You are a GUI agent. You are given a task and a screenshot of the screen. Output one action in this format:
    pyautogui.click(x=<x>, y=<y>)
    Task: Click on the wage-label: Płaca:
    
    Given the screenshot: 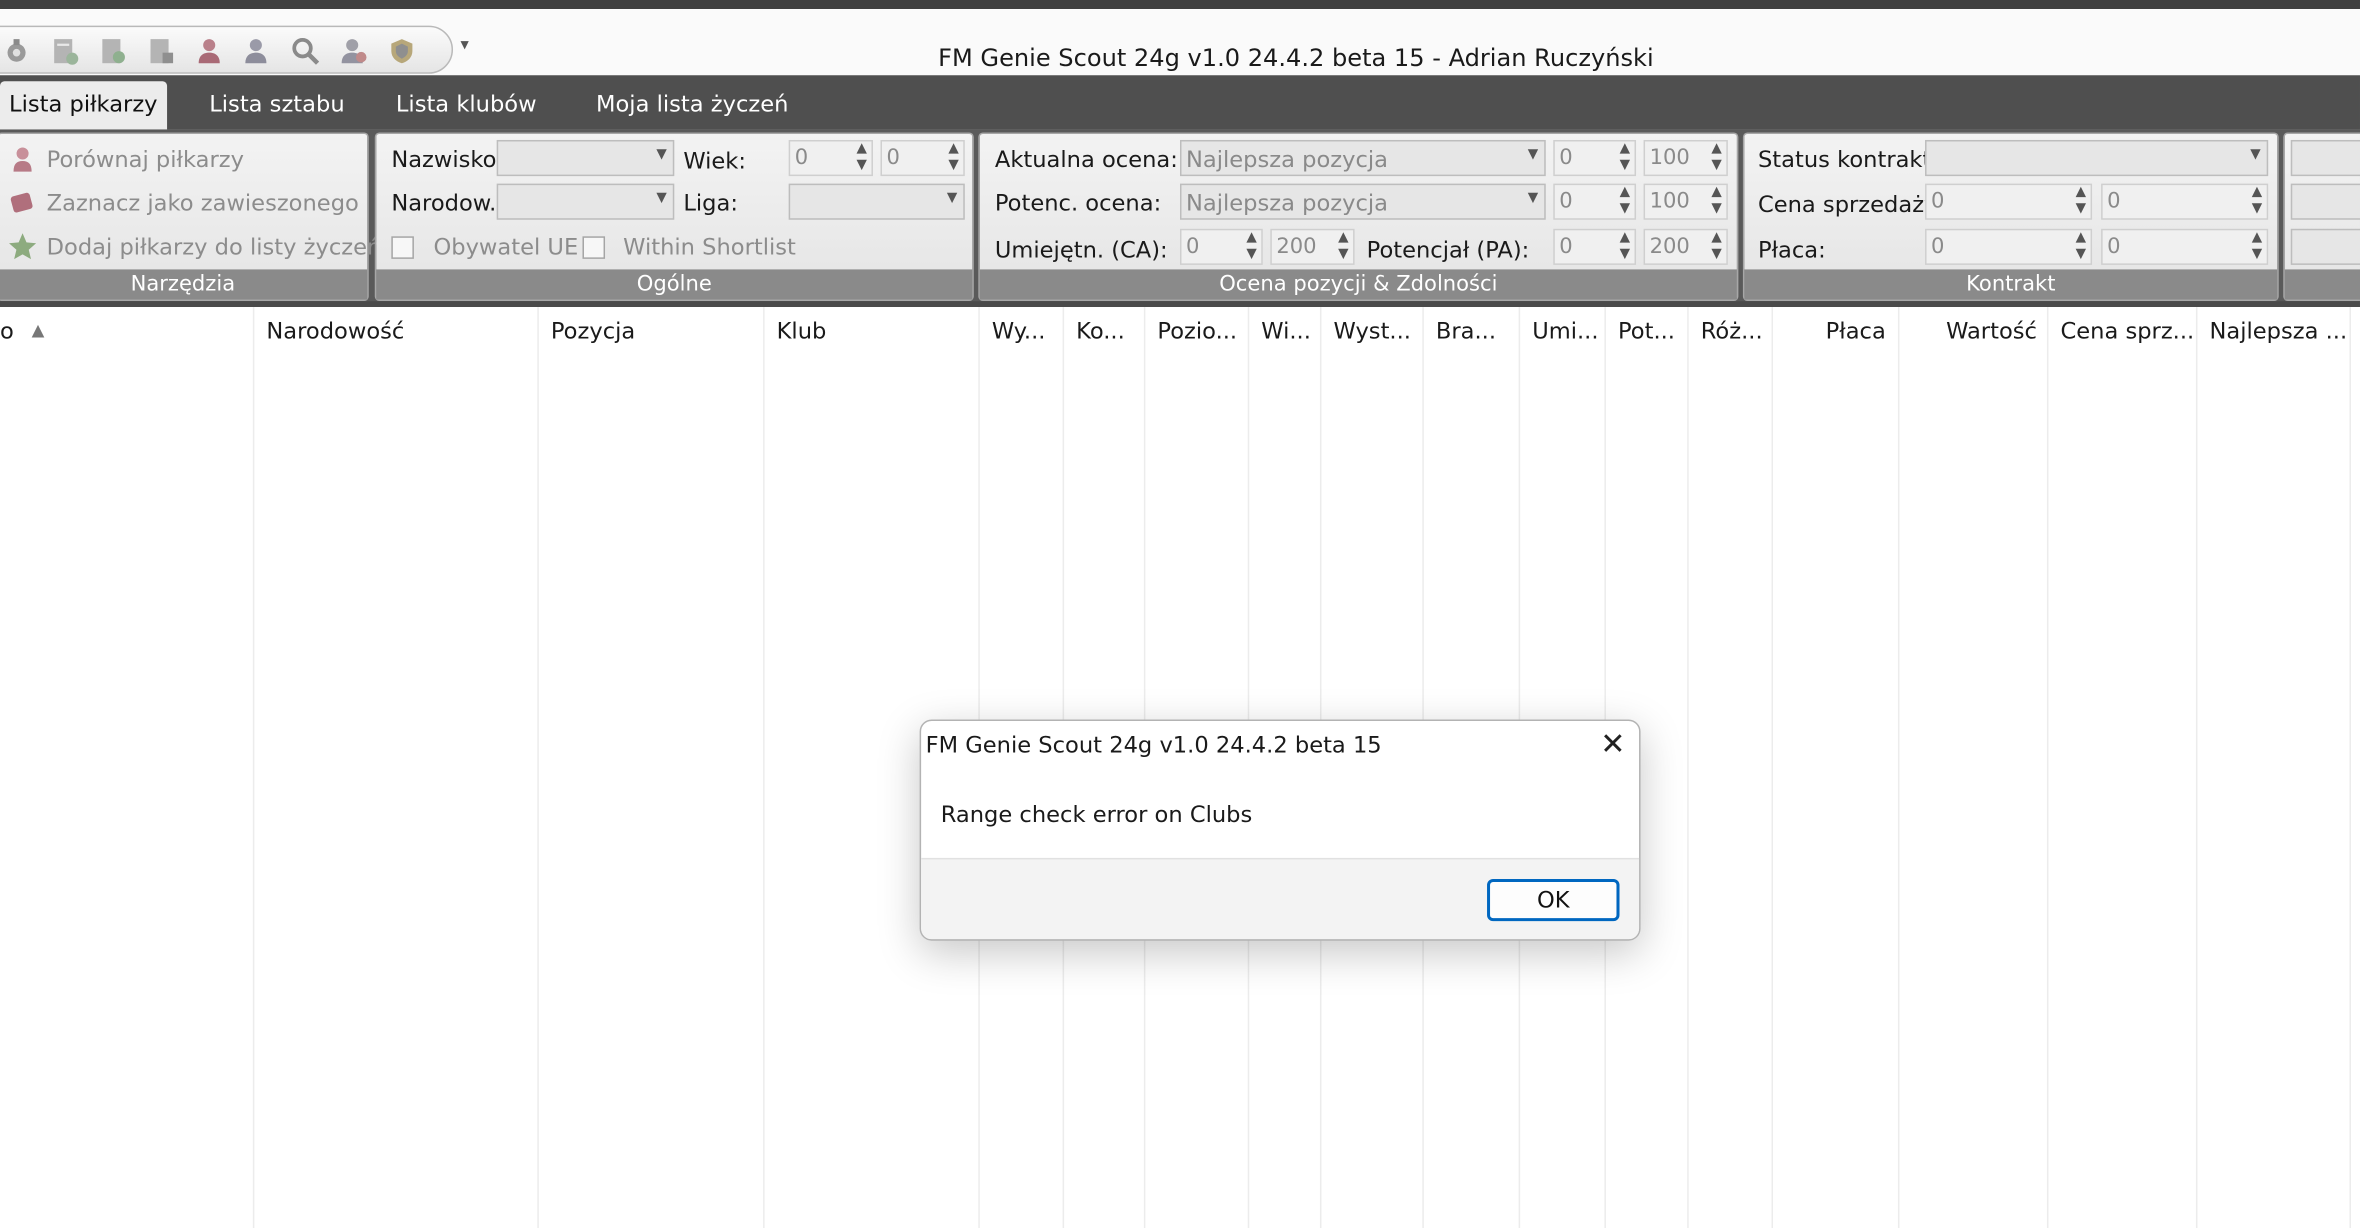 What is the action you would take?
    pyautogui.click(x=1791, y=250)
    